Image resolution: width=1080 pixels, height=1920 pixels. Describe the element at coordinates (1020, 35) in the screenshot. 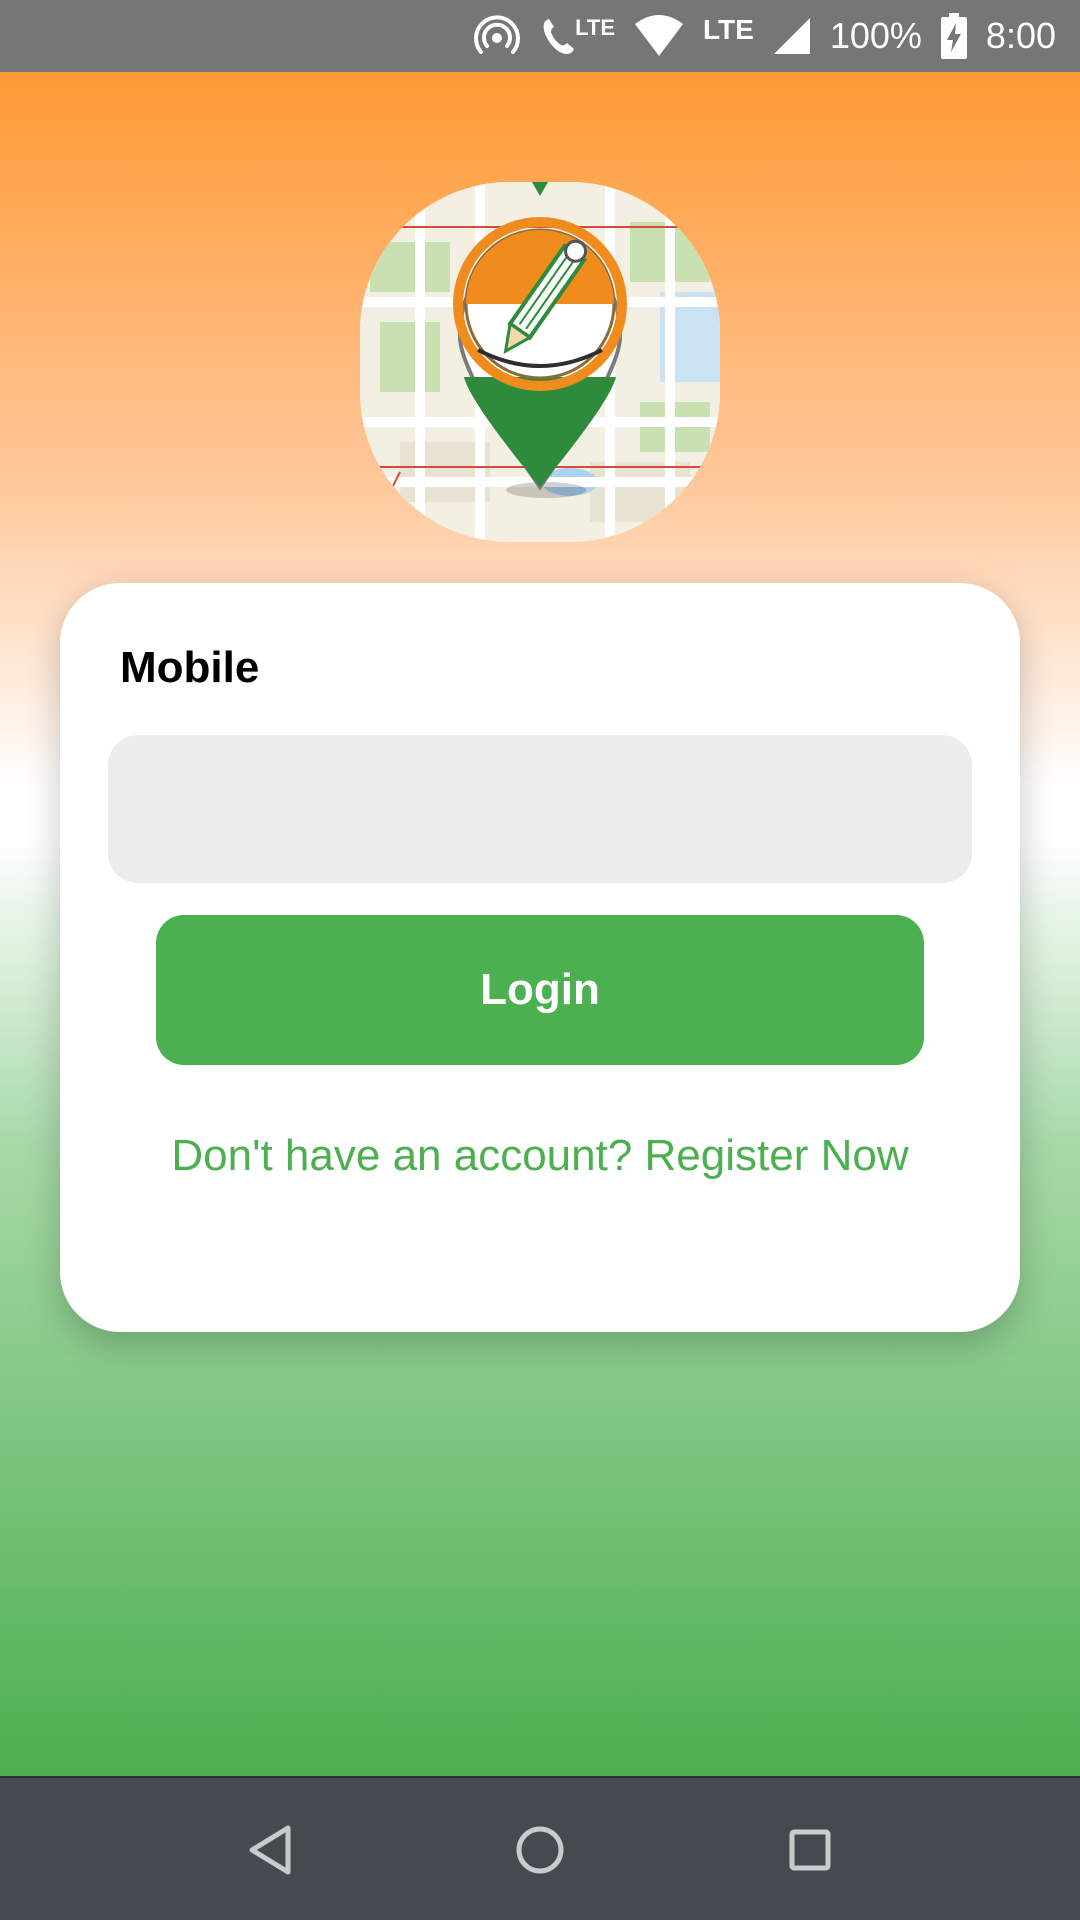

I see `clock: 8:00` at that location.